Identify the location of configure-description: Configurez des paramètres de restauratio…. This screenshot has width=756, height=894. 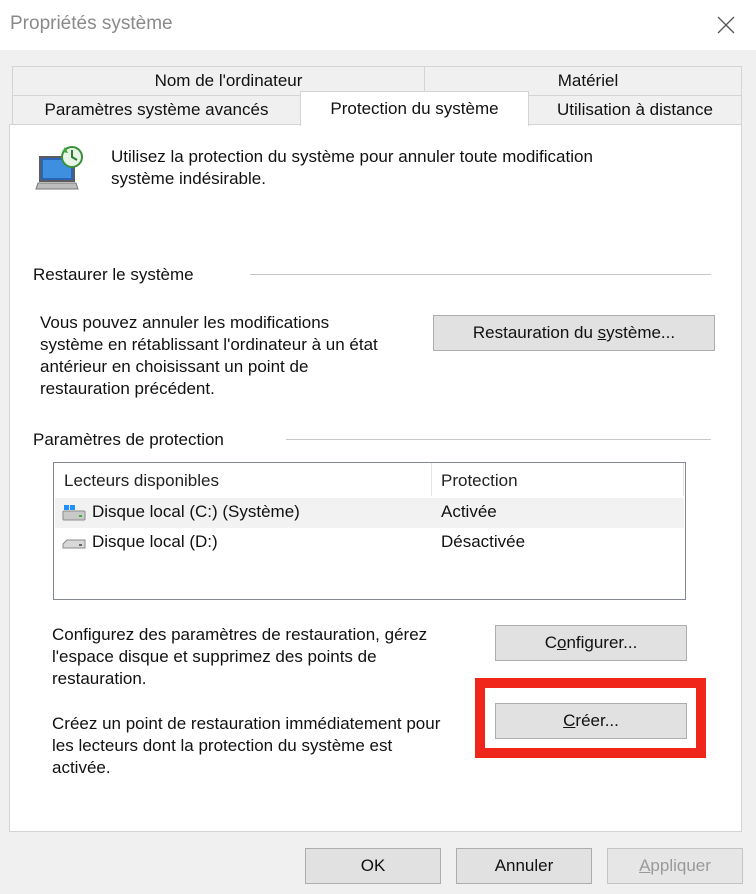
(267, 657).